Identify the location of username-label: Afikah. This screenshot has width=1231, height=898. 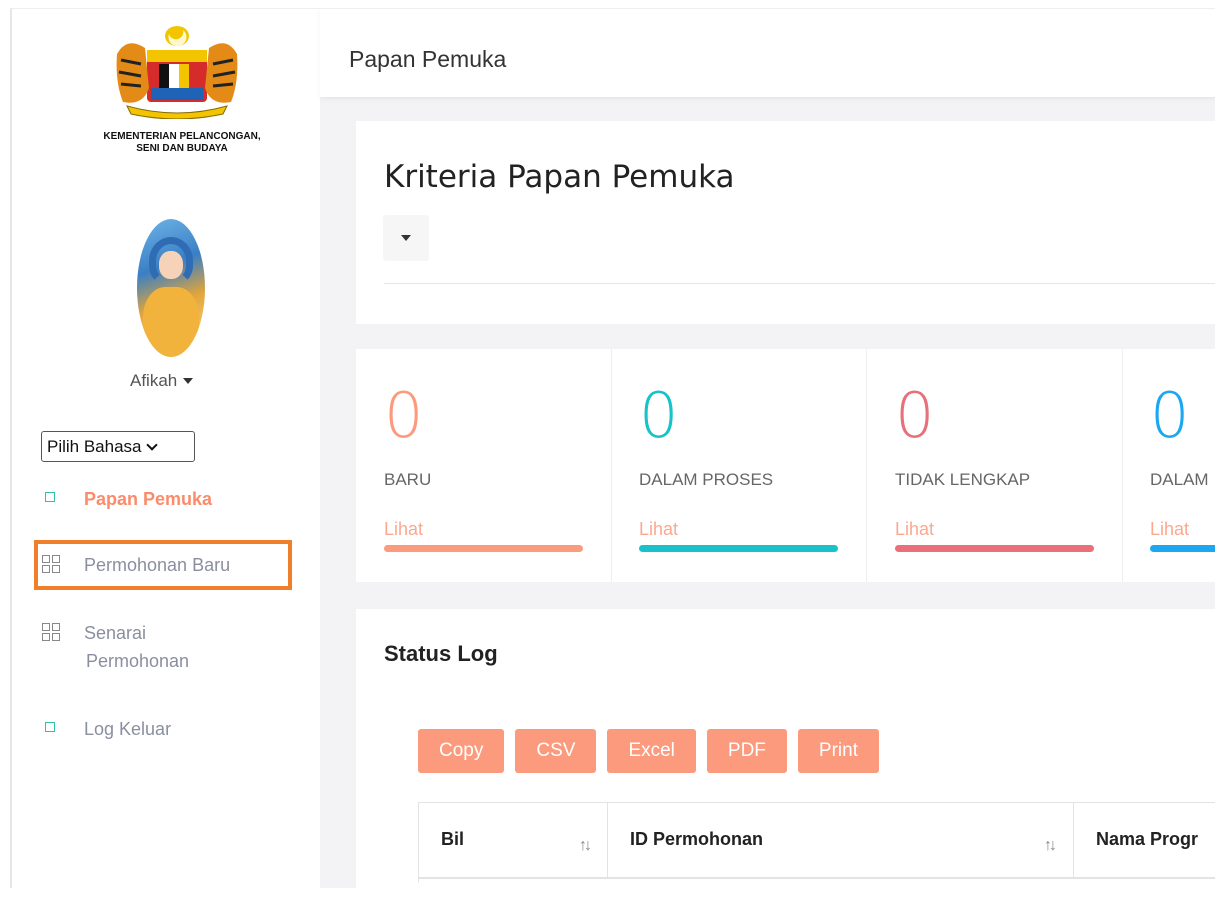
(154, 380).